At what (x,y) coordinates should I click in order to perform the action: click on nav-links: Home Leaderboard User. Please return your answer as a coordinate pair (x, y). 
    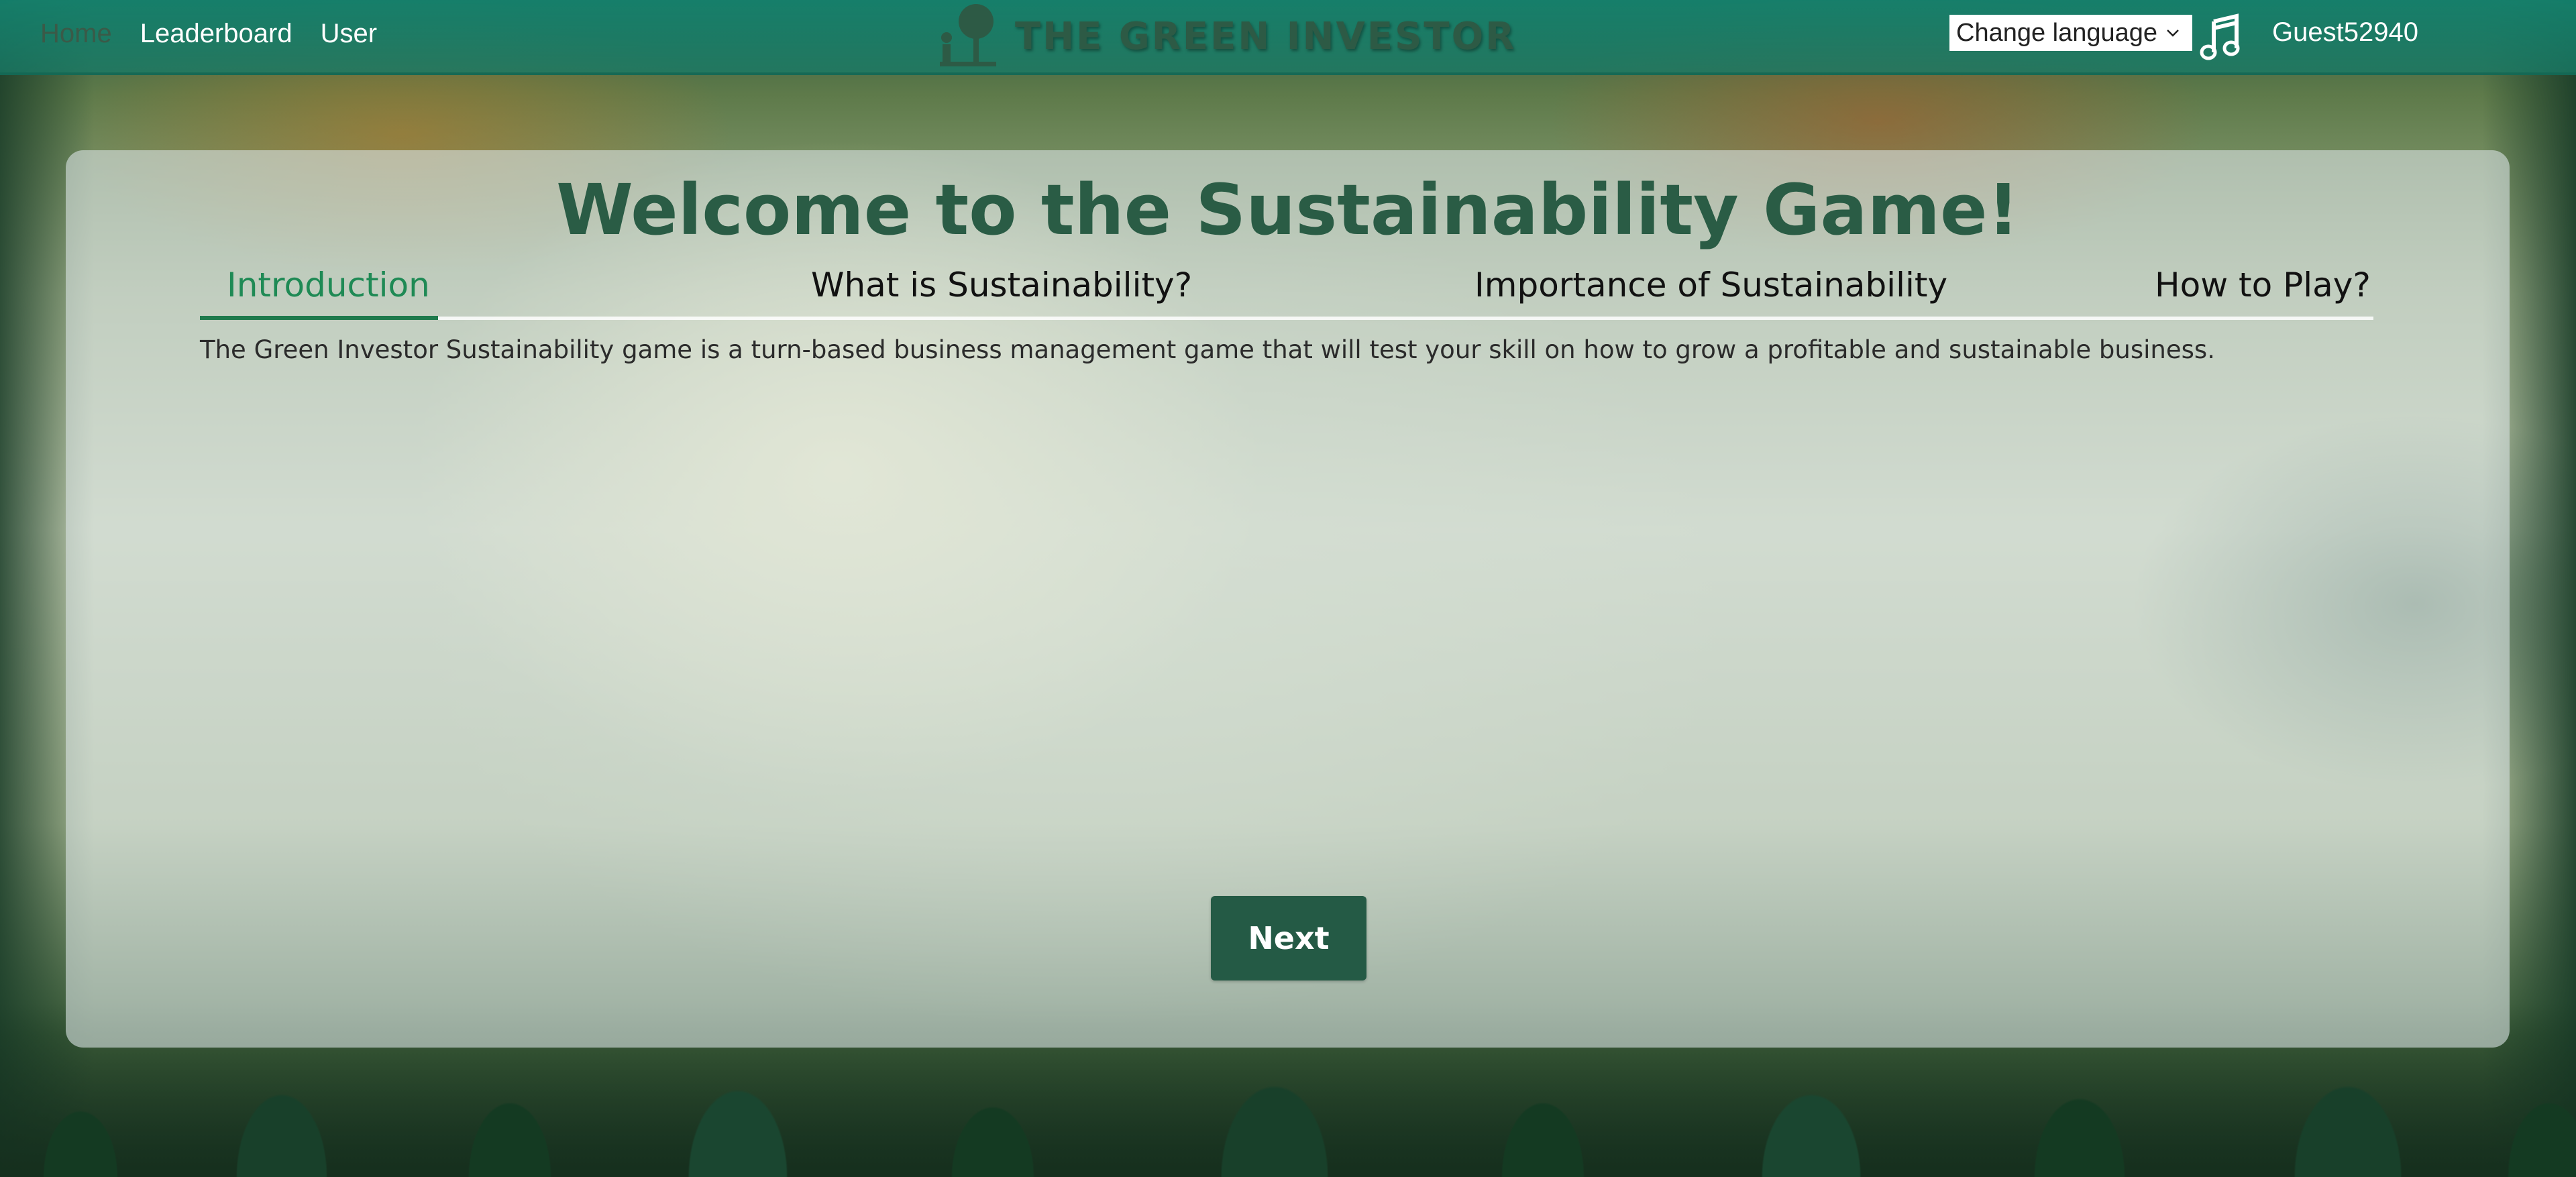
    Looking at the image, I should click on (208, 33).